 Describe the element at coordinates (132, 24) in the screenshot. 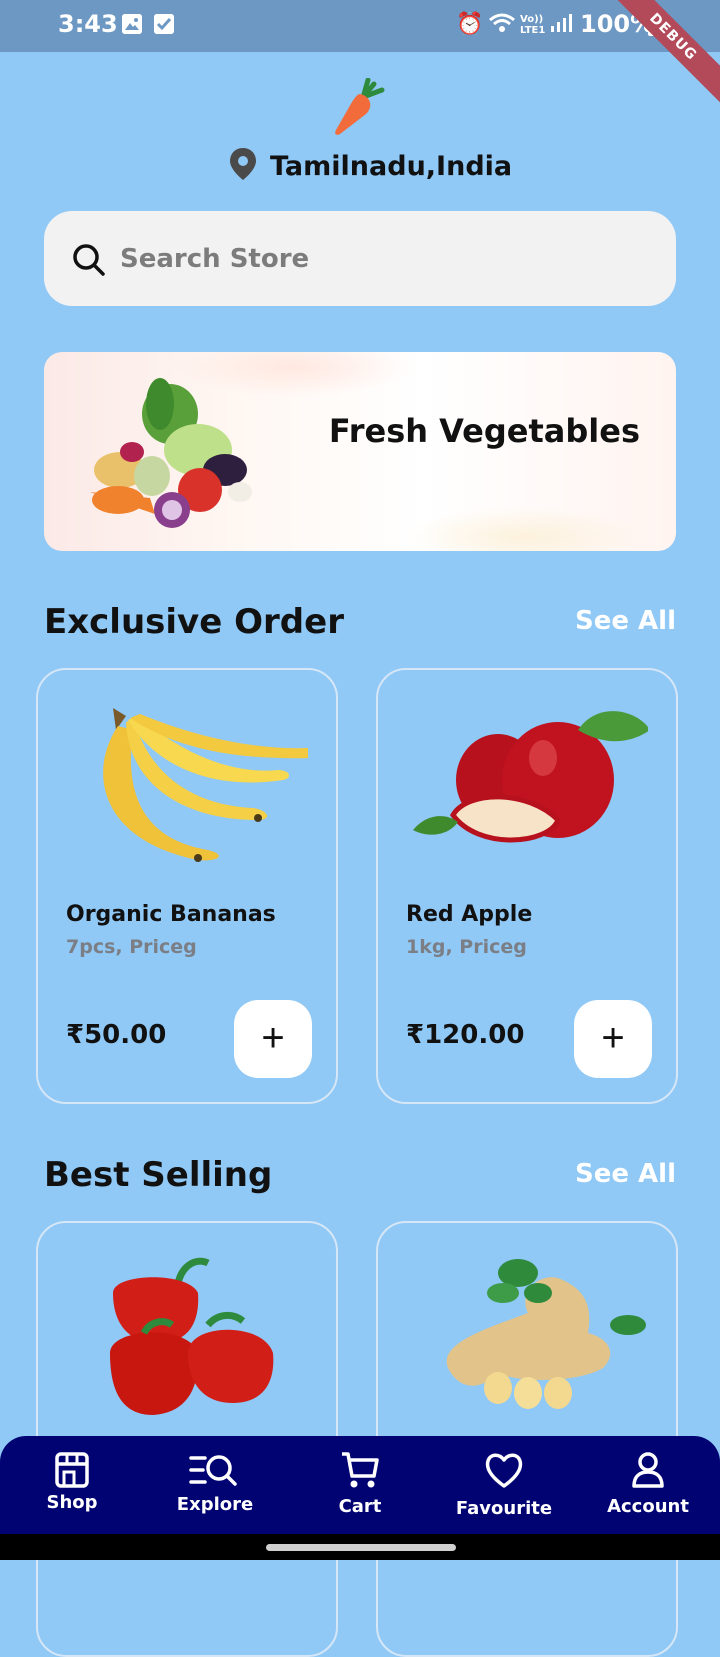

I see `gallery-notification-icon` at that location.